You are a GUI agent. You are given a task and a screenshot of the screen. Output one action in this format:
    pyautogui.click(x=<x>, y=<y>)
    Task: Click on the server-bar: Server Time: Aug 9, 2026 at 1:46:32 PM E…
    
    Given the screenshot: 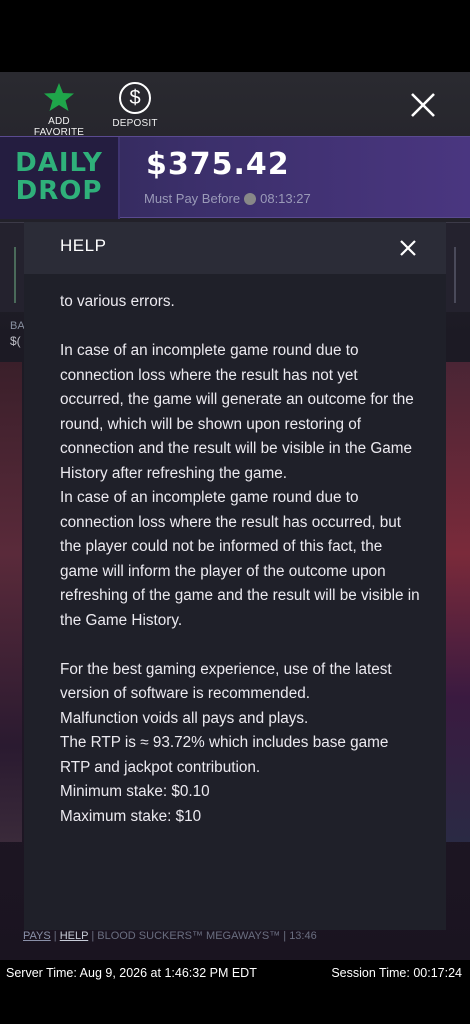 What is the action you would take?
    pyautogui.click(x=235, y=974)
    